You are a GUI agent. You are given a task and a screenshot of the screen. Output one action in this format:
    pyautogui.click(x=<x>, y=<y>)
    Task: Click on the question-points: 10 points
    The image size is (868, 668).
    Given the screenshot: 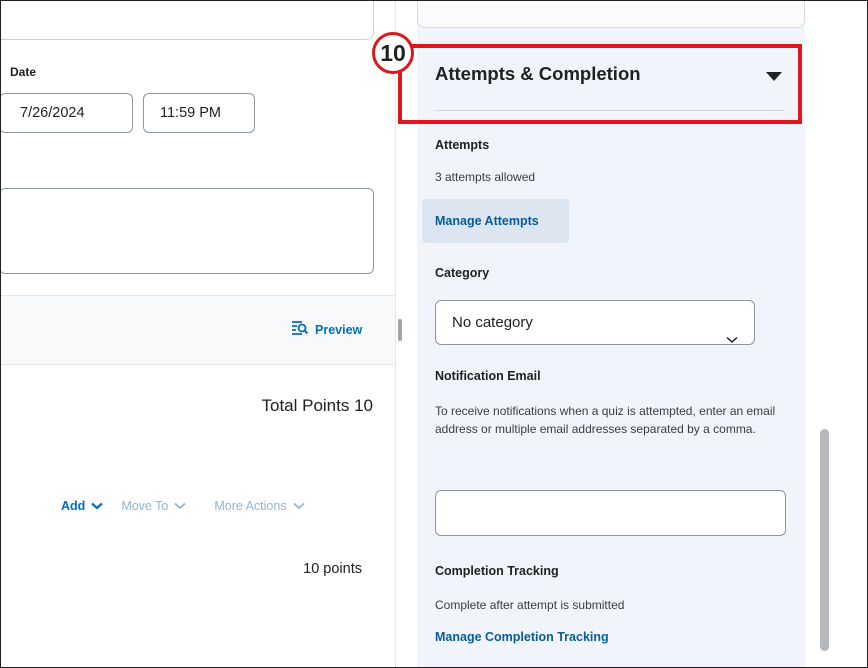 What is the action you would take?
    pyautogui.click(x=332, y=569)
    